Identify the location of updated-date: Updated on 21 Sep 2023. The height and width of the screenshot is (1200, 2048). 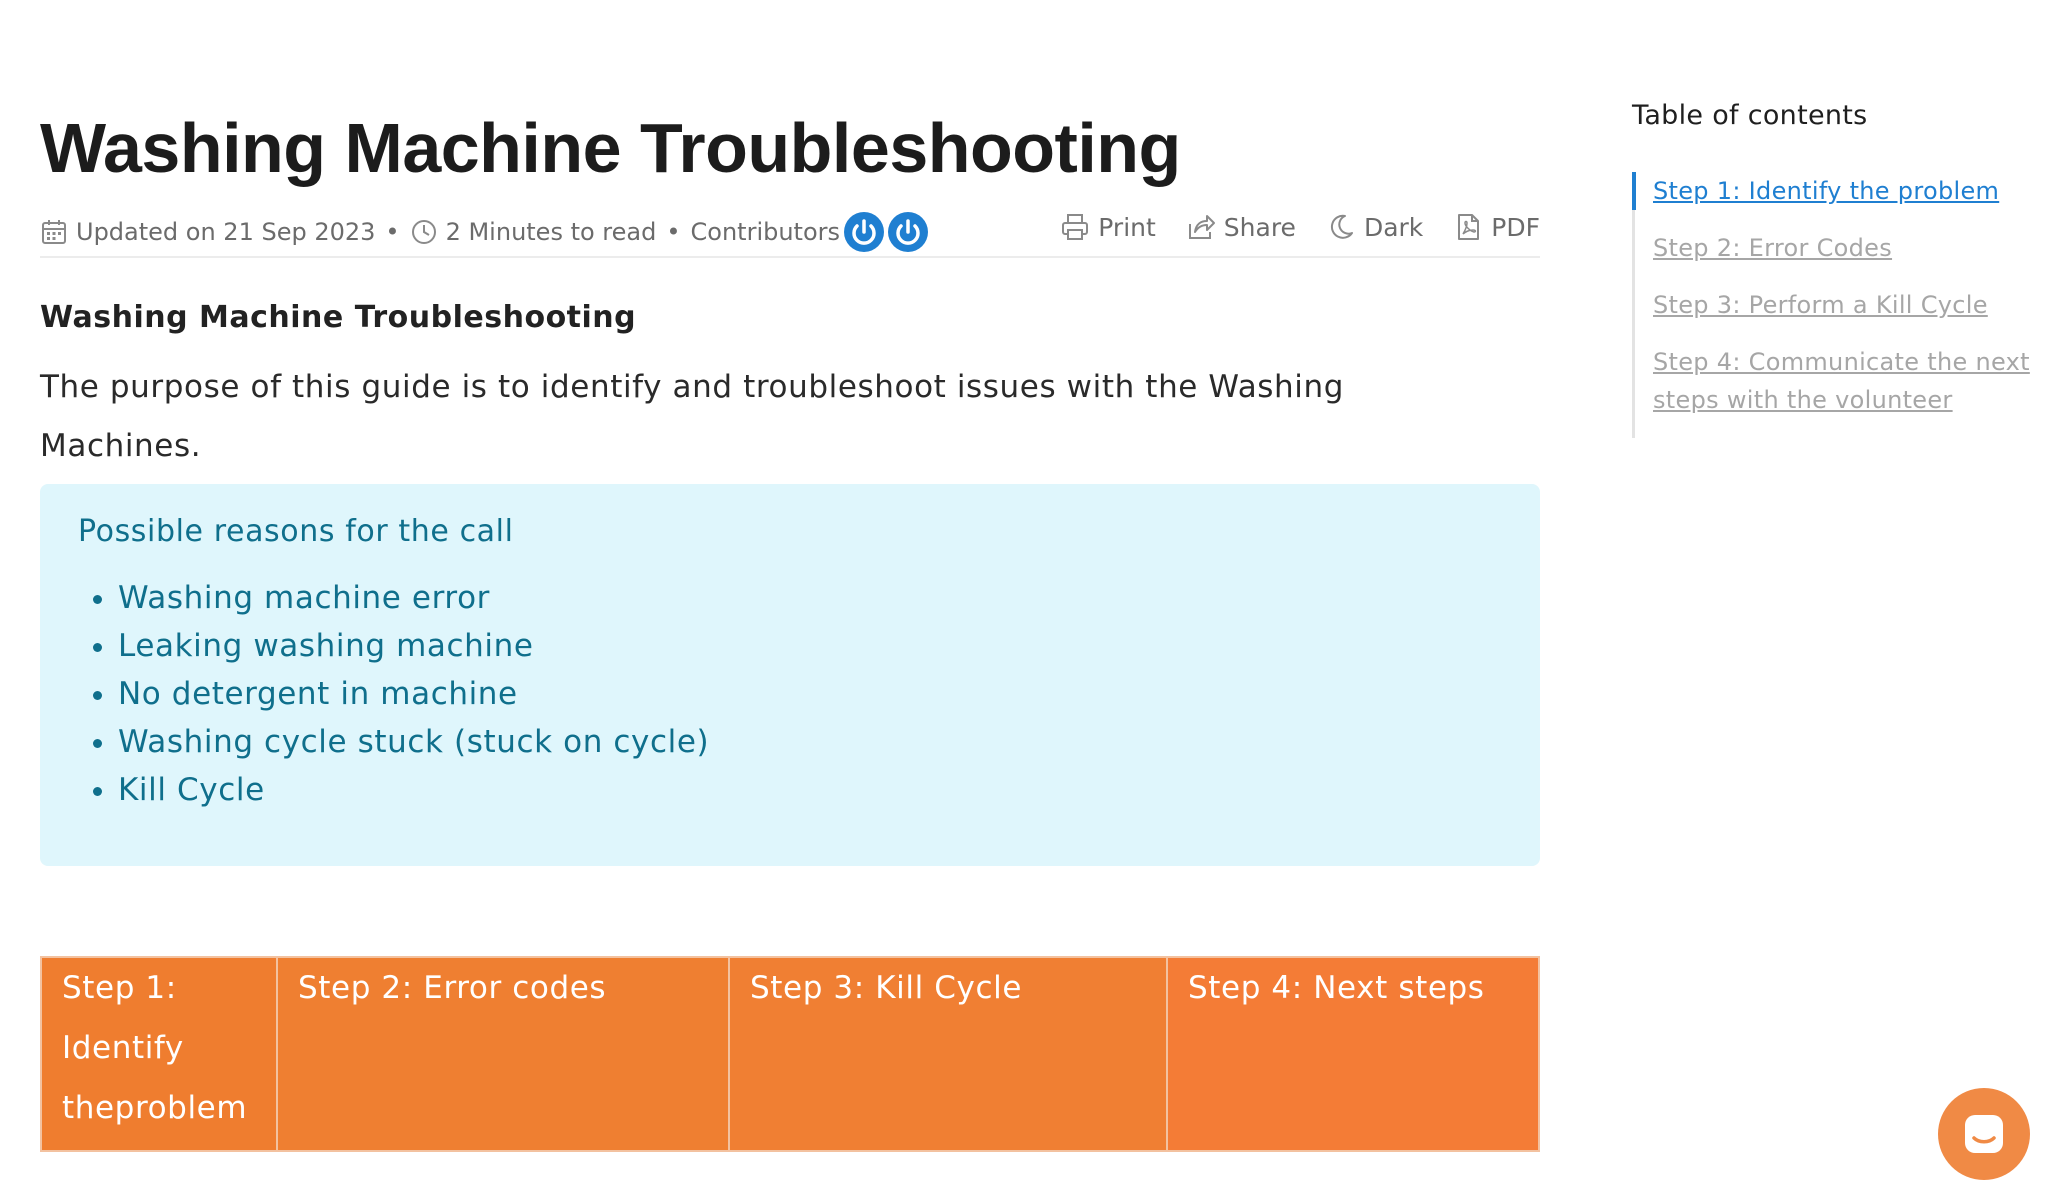
(226, 232).